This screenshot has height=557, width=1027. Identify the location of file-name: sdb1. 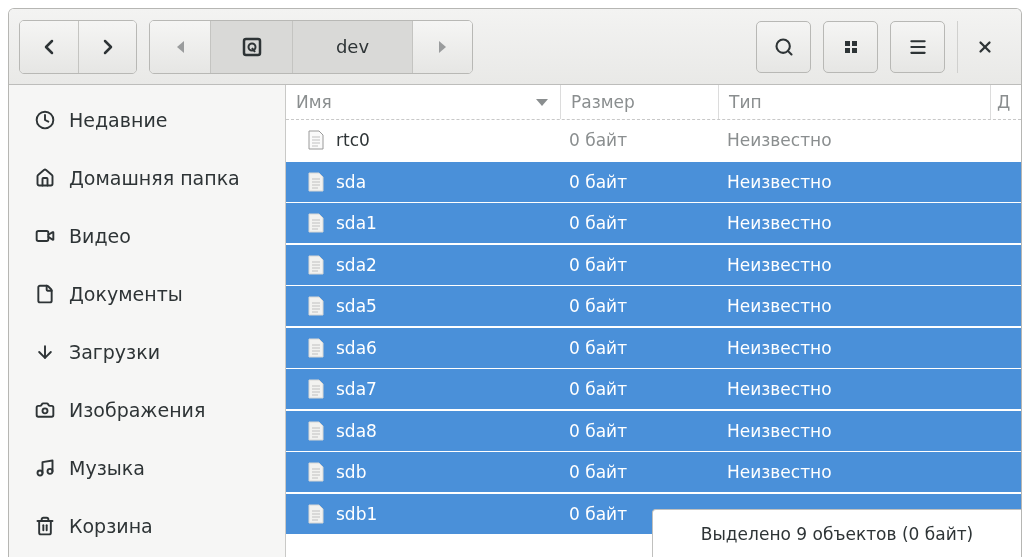
(357, 513).